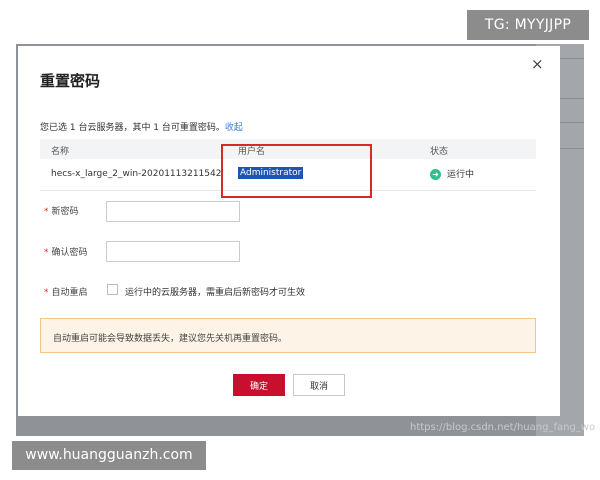 The image size is (600, 480). I want to click on server-status: ➜ 运行中, so click(452, 173).